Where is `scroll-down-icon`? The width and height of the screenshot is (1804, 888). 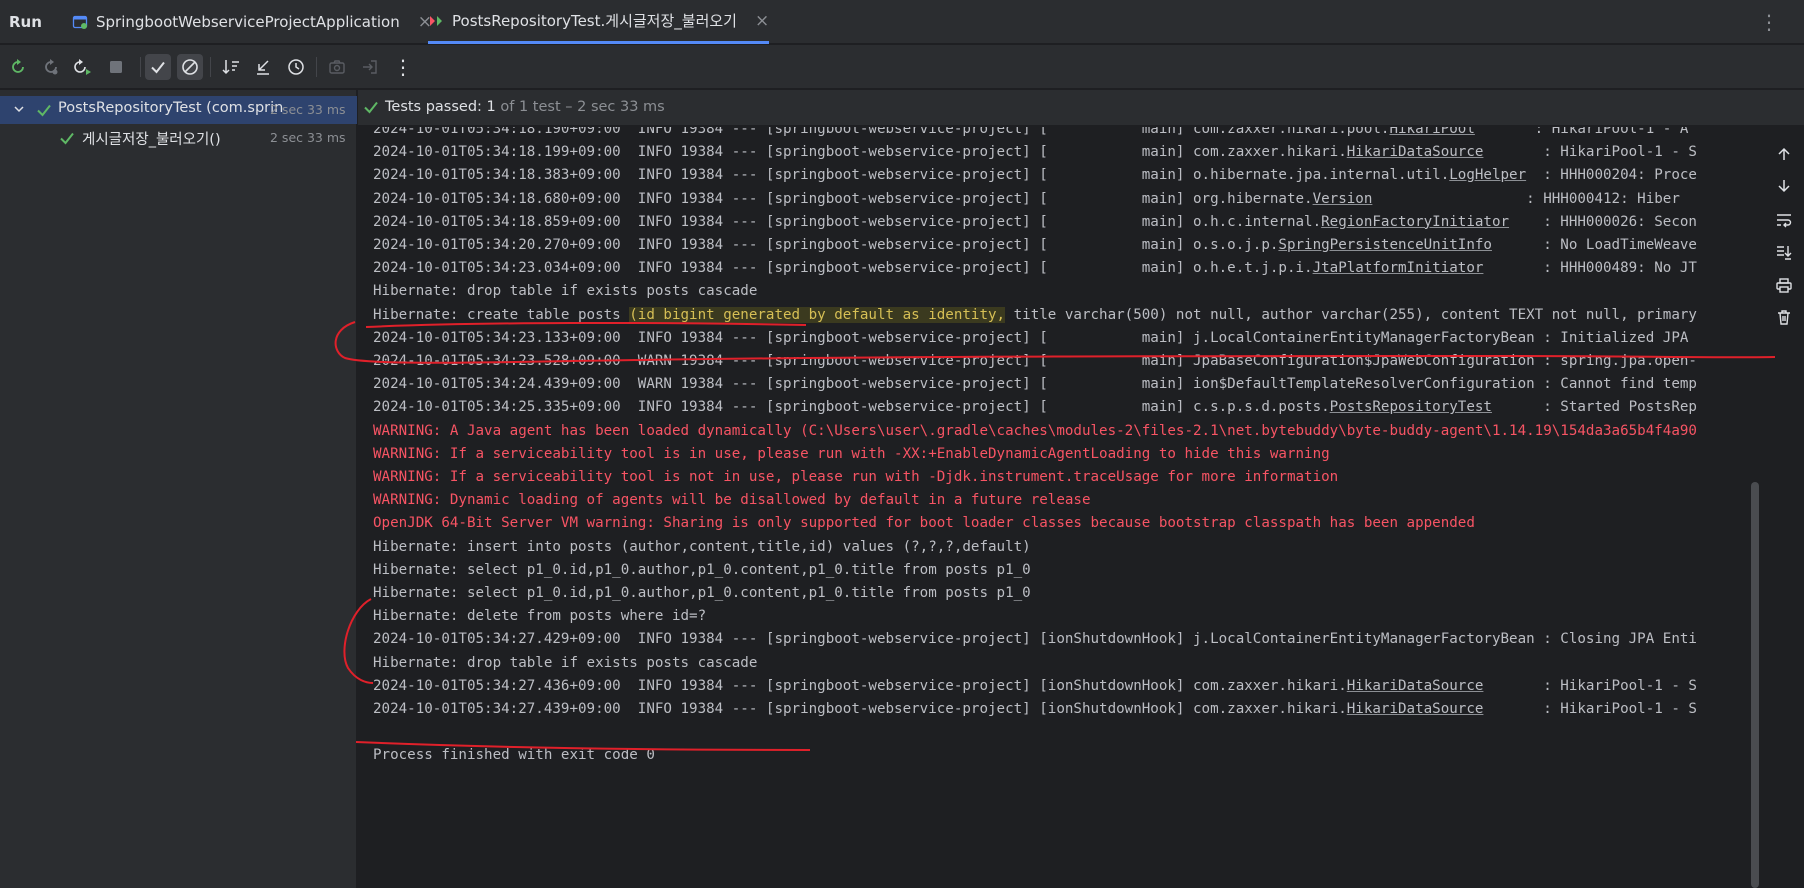 scroll-down-icon is located at coordinates (1784, 186).